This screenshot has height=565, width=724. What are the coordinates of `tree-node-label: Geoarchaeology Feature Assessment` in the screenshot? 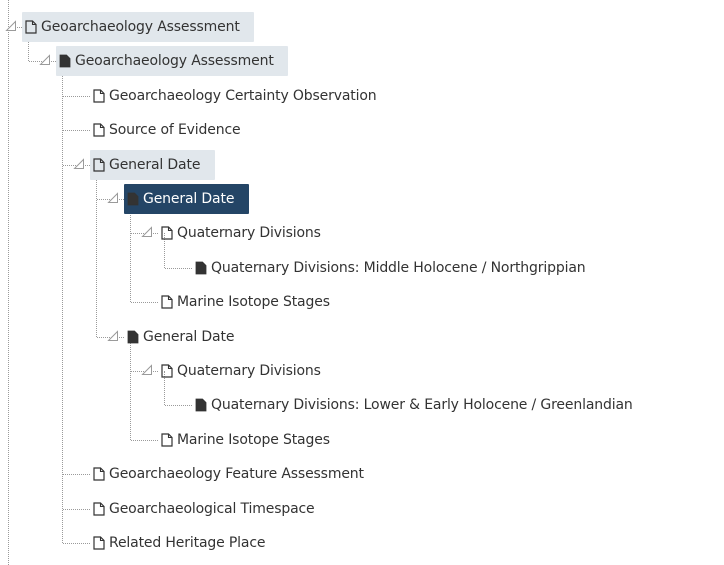 It's located at (236, 474).